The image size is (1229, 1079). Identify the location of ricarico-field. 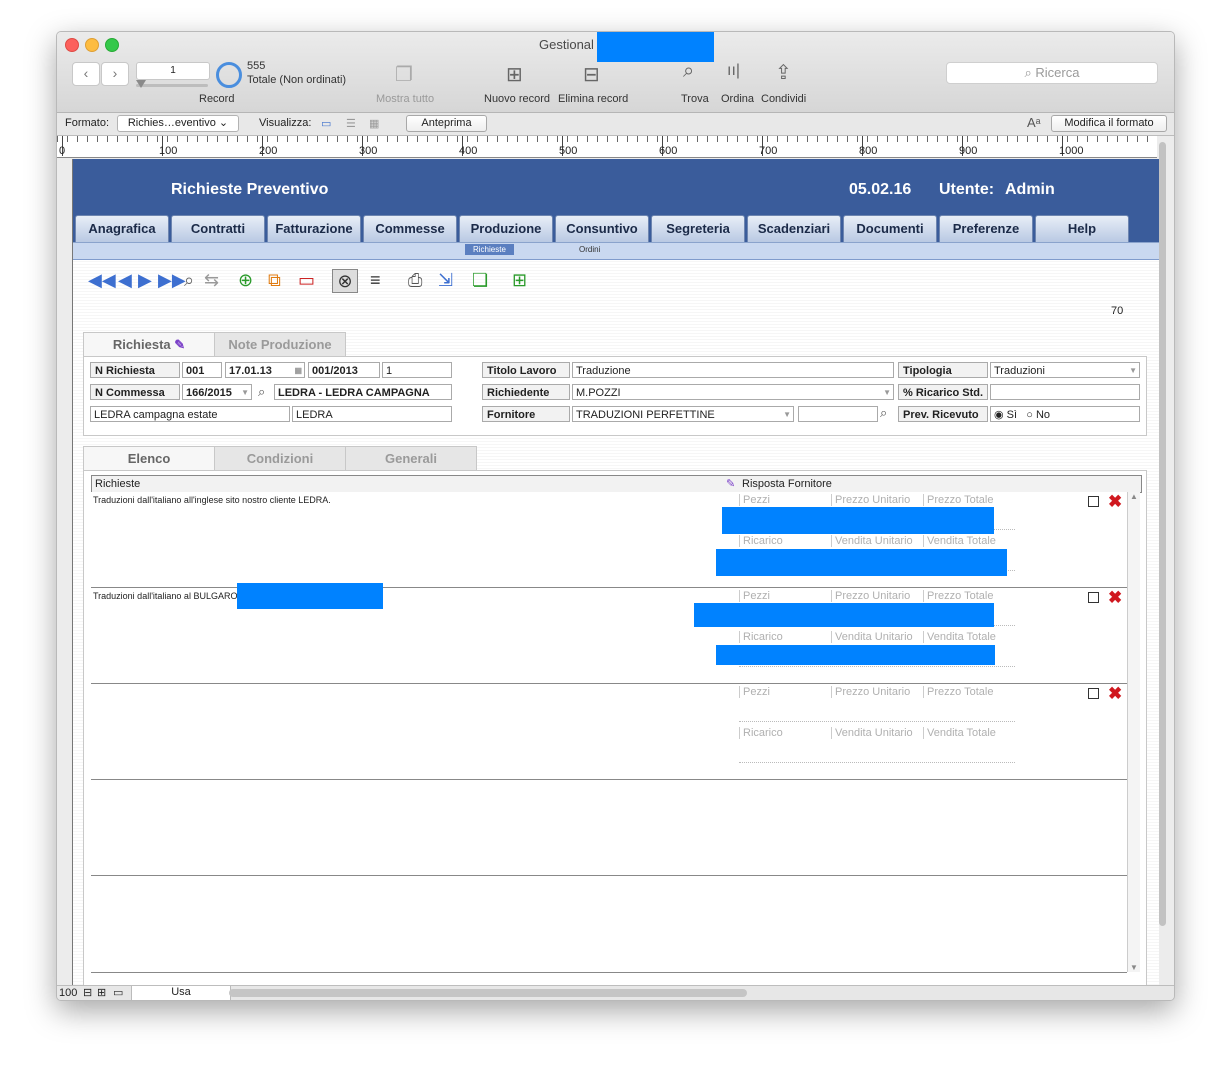
(1065, 392).